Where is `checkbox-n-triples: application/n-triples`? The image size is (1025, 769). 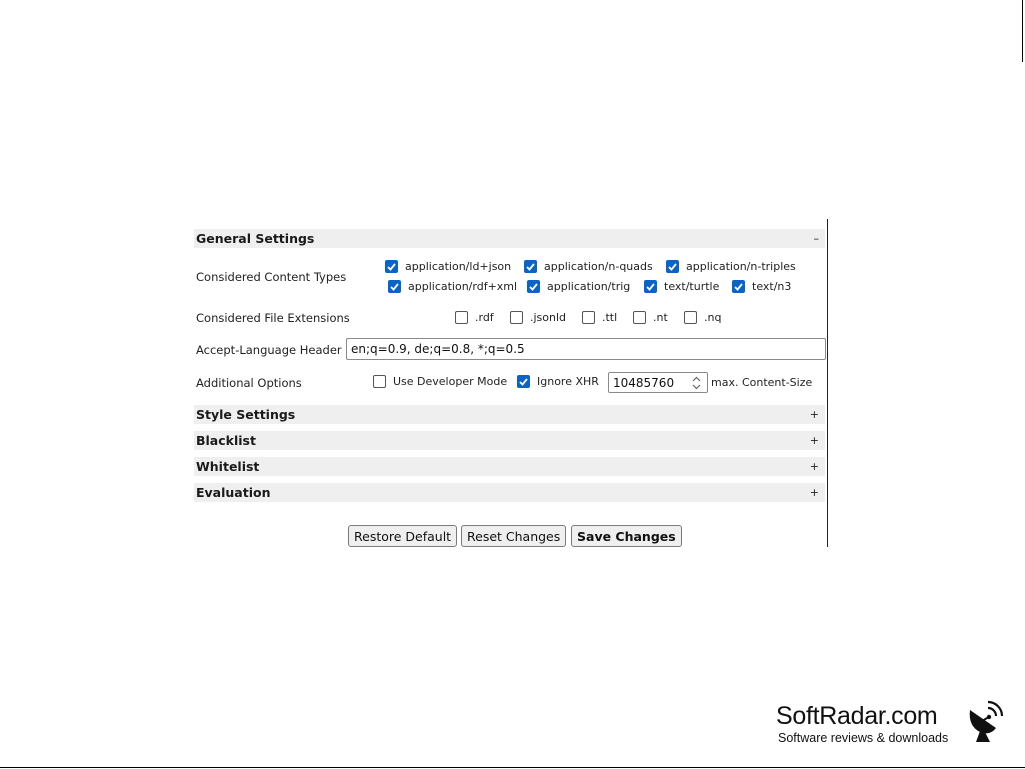 checkbox-n-triples: application/n-triples is located at coordinates (731, 266).